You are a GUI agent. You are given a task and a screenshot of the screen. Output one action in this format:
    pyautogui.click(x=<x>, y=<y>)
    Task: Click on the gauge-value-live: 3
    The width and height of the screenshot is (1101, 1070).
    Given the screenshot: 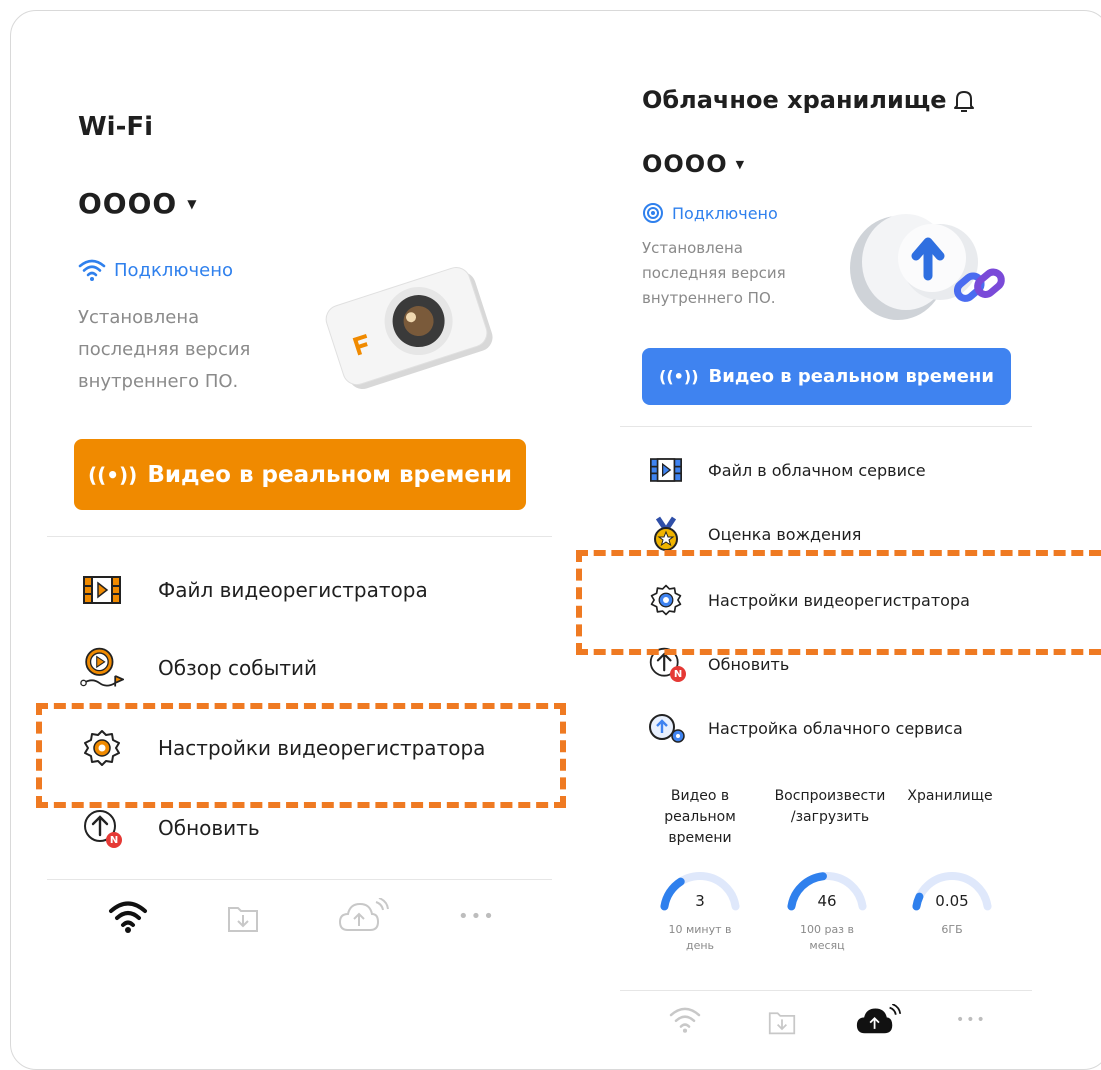 What is the action you would take?
    pyautogui.click(x=700, y=901)
    